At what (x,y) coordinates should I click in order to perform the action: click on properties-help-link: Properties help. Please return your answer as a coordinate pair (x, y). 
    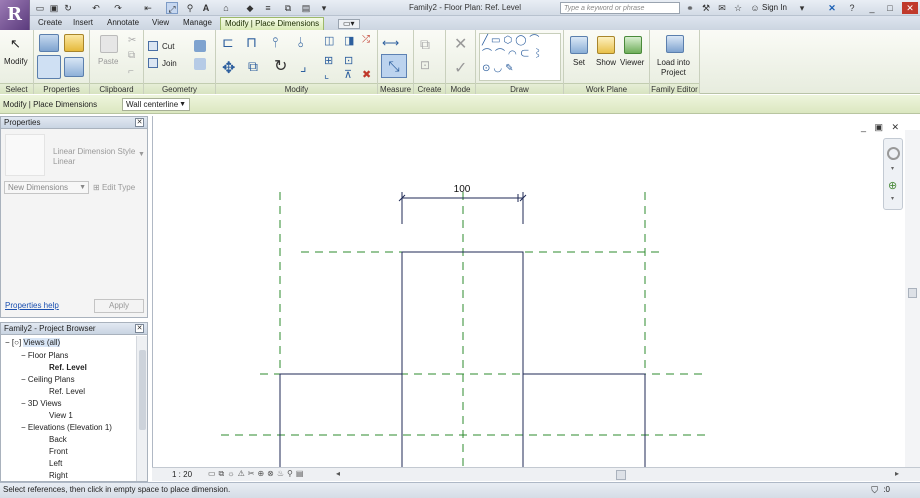
    Looking at the image, I should click on (32, 305).